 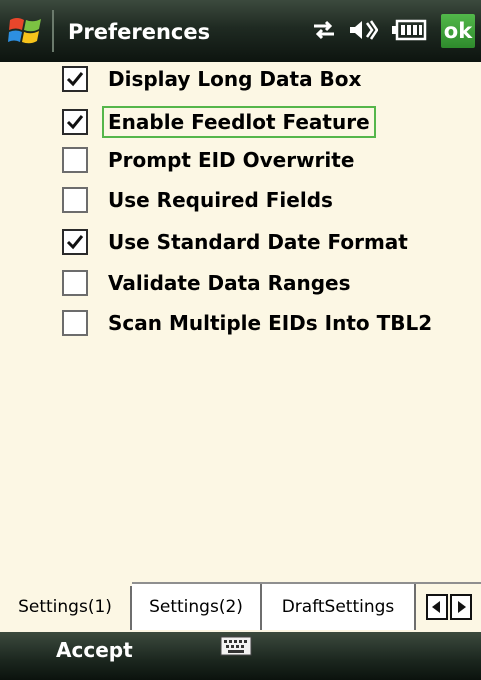 What do you see at coordinates (53, 31) in the screenshot?
I see `title-separator` at bounding box center [53, 31].